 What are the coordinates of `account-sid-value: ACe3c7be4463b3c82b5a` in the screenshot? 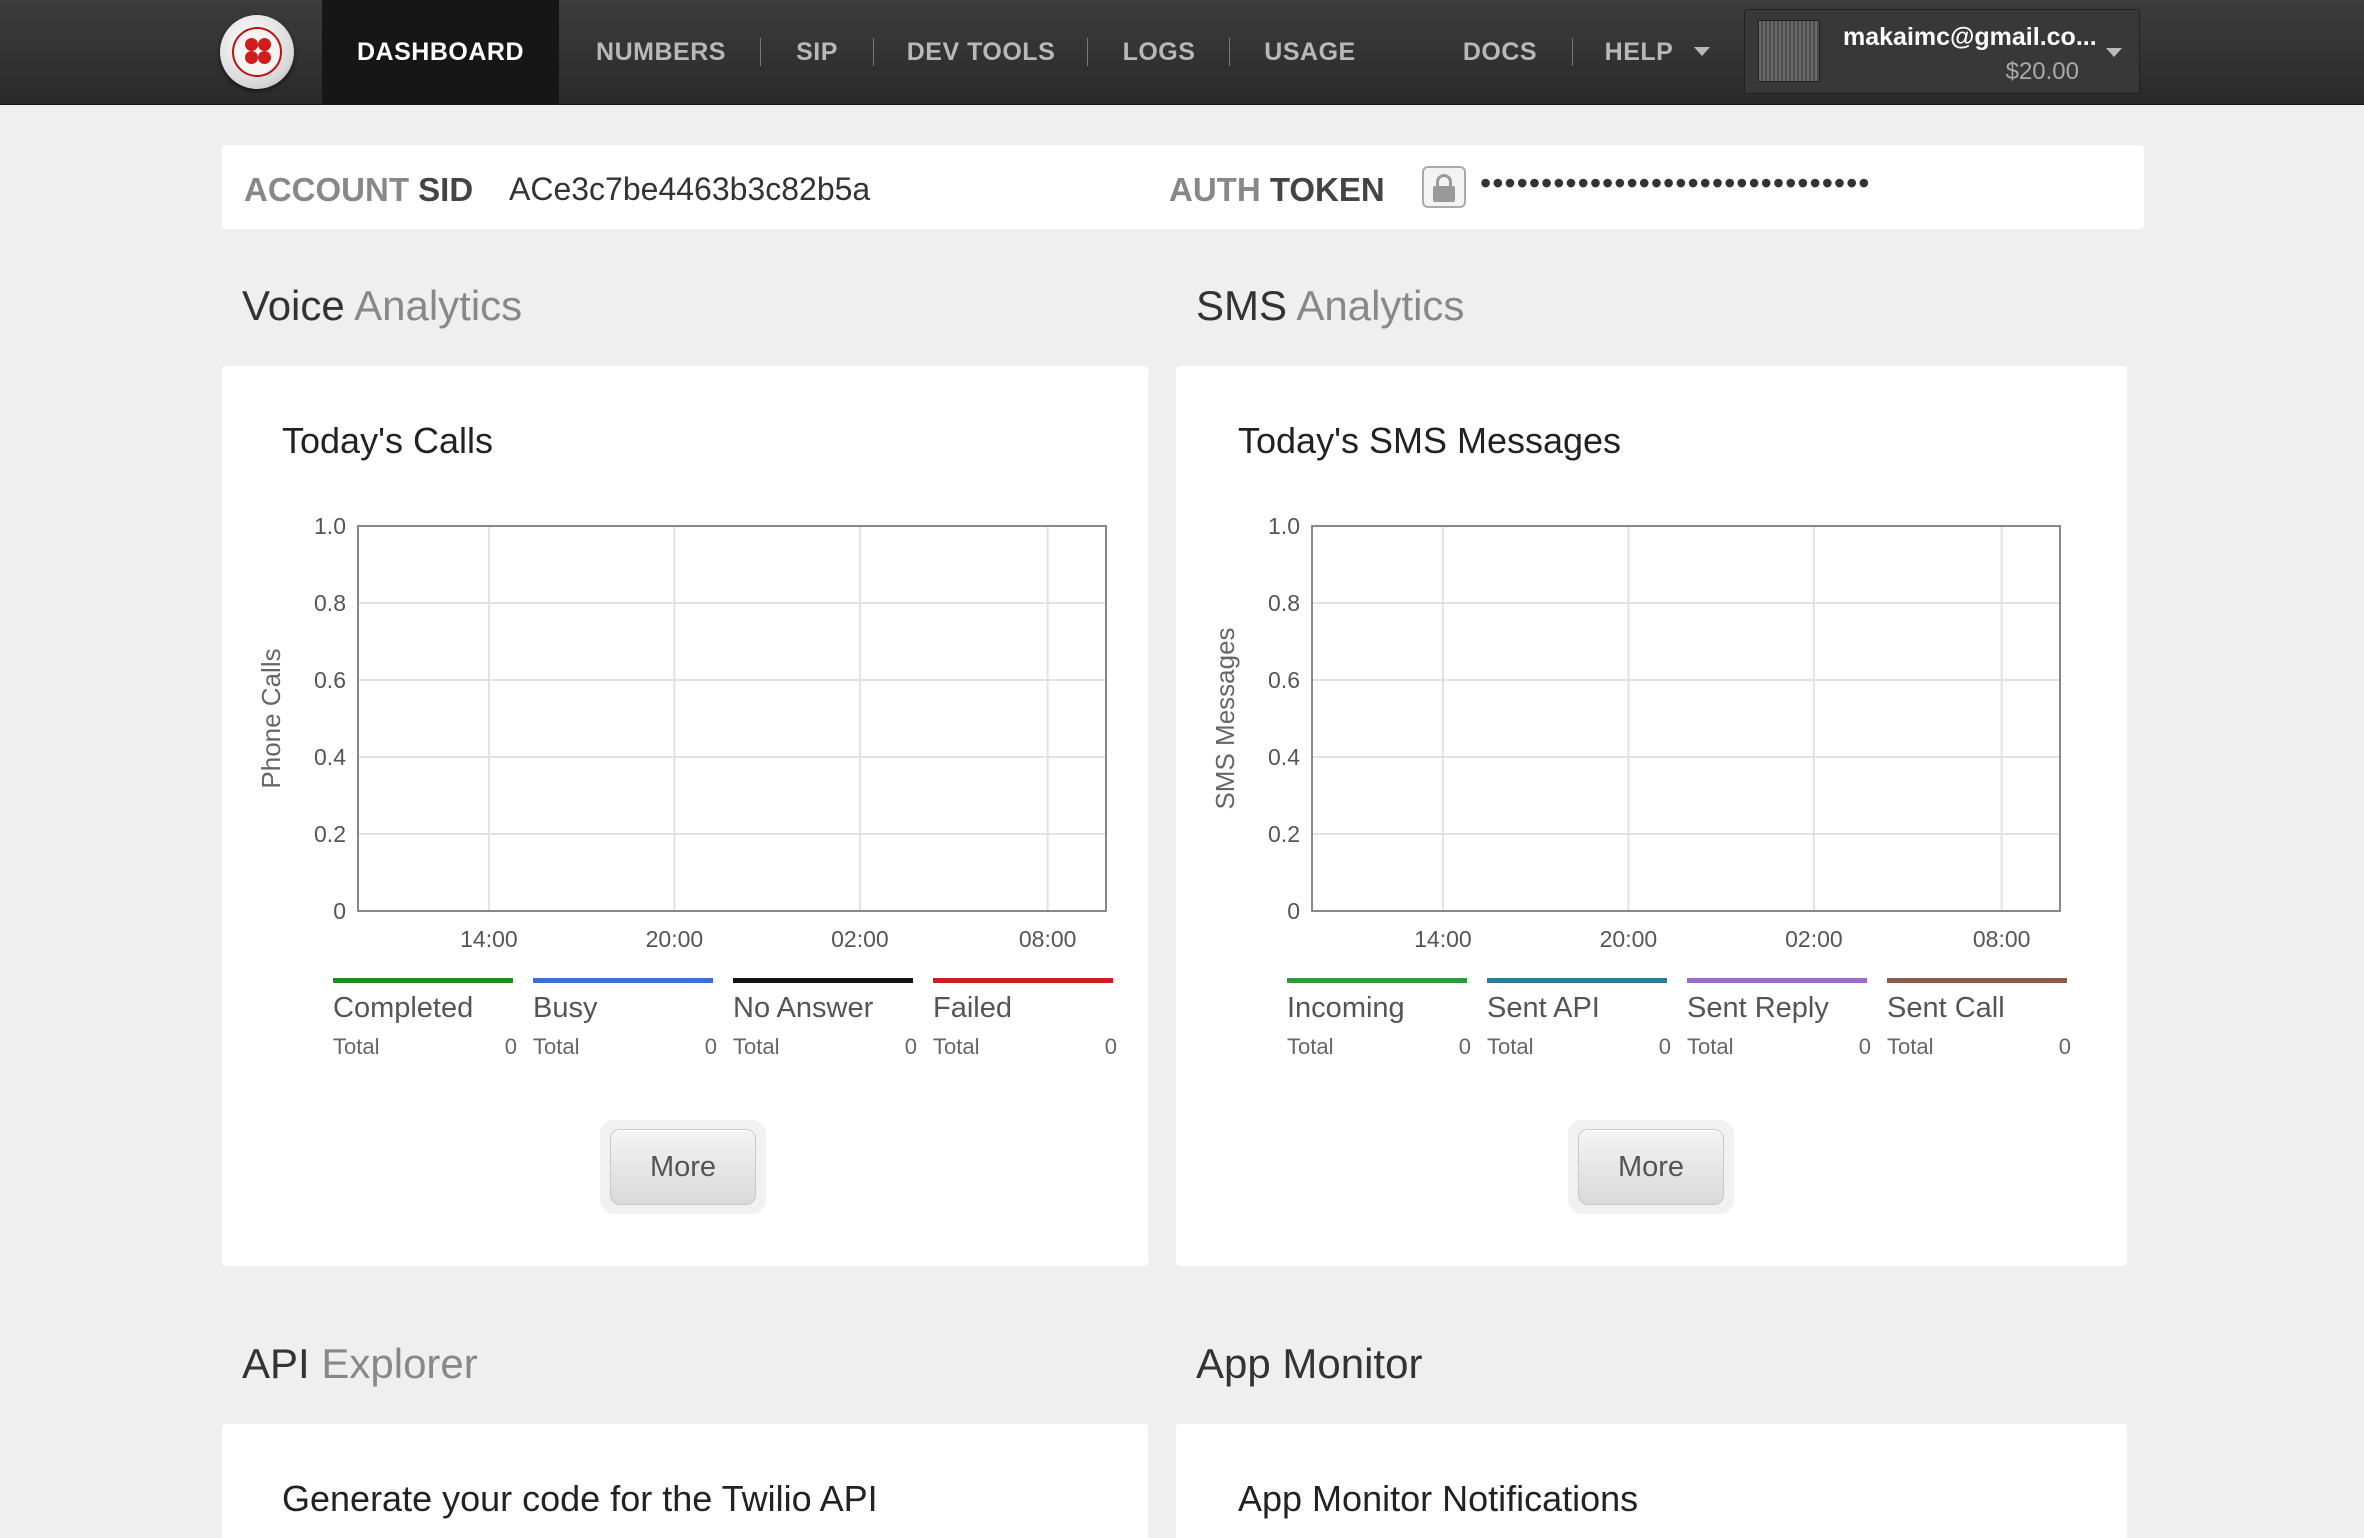 It's located at (690, 189).